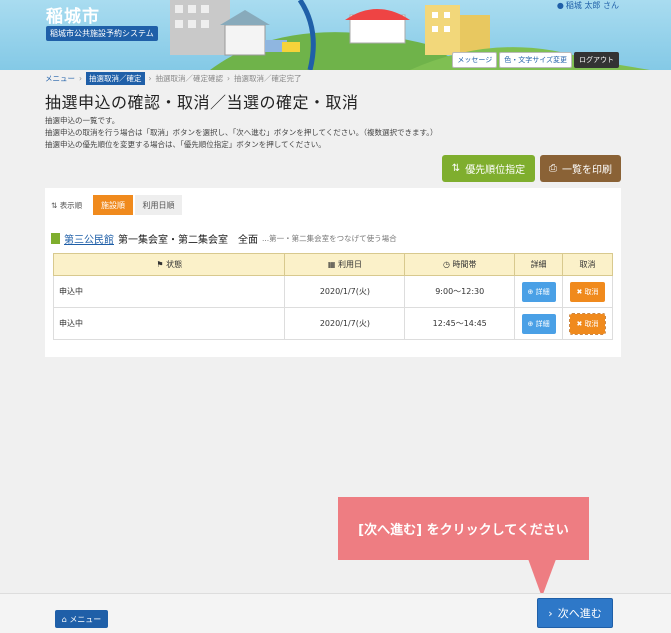 This screenshot has width=671, height=633. Describe the element at coordinates (488, 168) in the screenshot. I see `priority-button: ⇅ 優先順位指定` at that location.